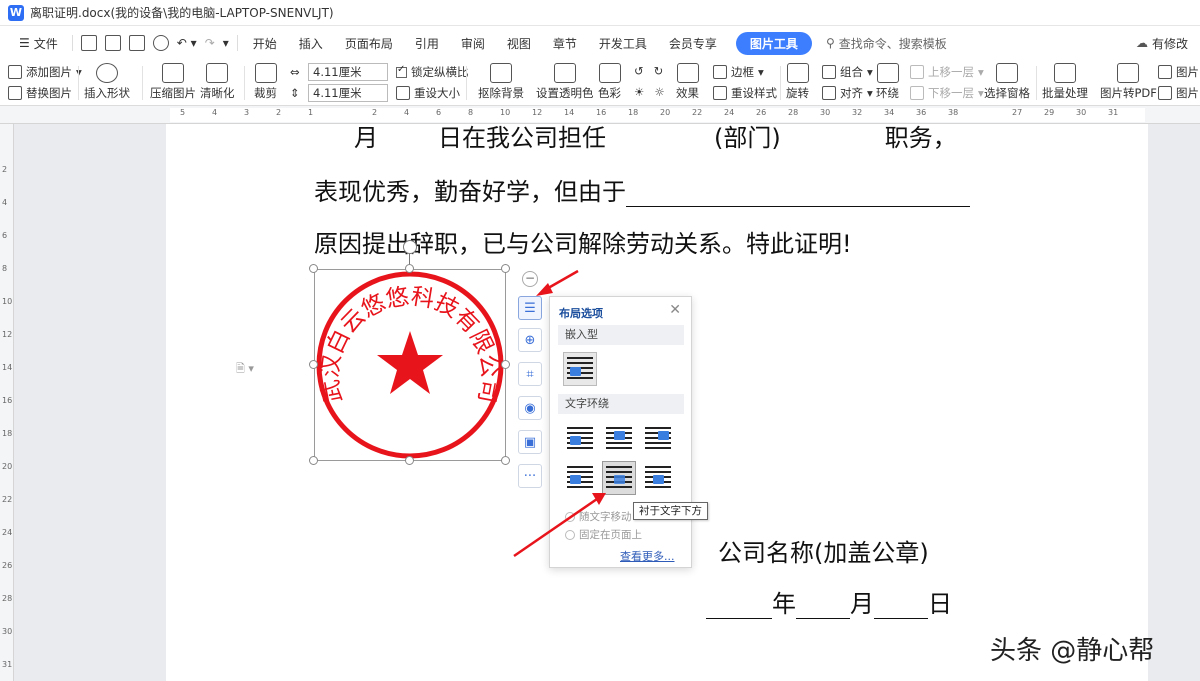 Image resolution: width=1200 pixels, height=681 pixels. I want to click on picture-tips-button: ◉, so click(530, 408).